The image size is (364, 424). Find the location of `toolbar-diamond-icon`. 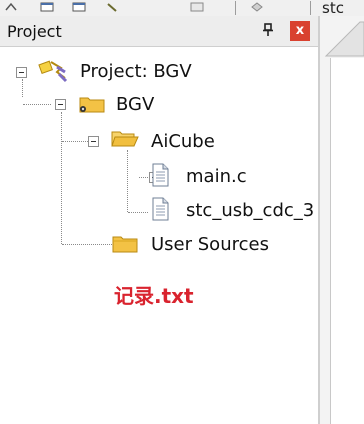

toolbar-diamond-icon is located at coordinates (257, 7).